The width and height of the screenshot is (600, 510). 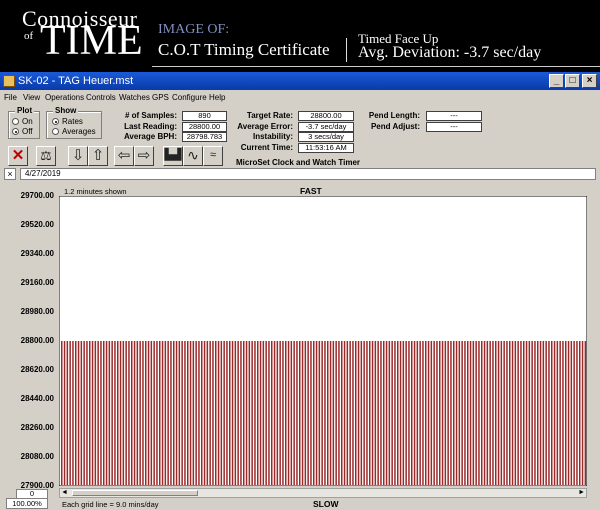 I want to click on balance-scale-icon: ⚖, so click(x=46, y=156).